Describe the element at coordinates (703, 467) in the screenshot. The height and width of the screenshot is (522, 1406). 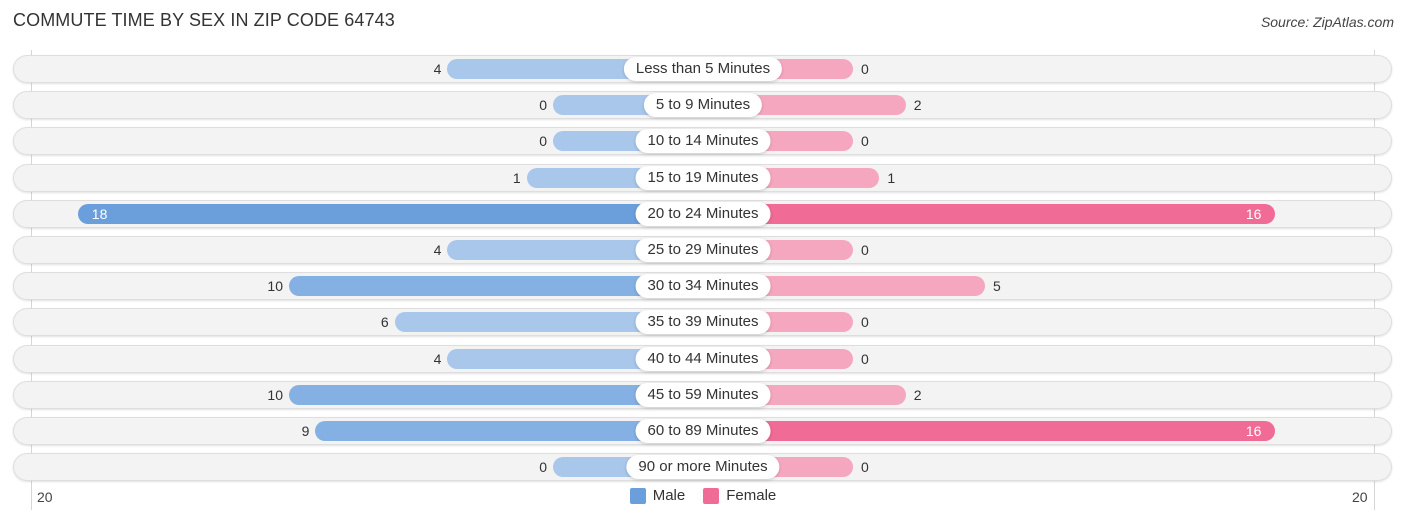
I see `category-label: 90 or more Minutes` at that location.